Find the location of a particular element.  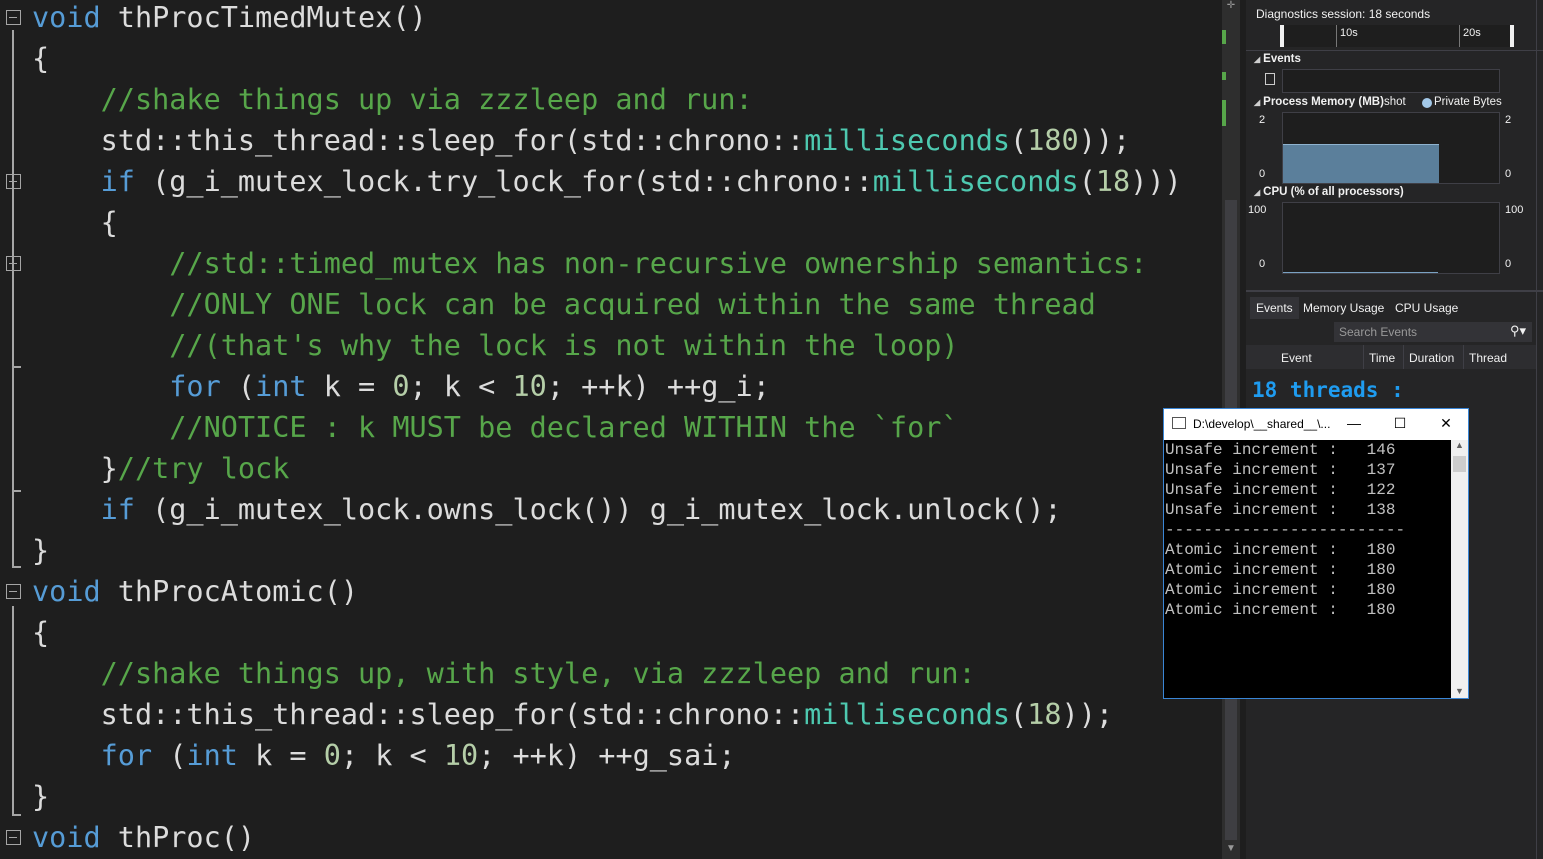

split-icon: ✛ is located at coordinates (1231, 7).